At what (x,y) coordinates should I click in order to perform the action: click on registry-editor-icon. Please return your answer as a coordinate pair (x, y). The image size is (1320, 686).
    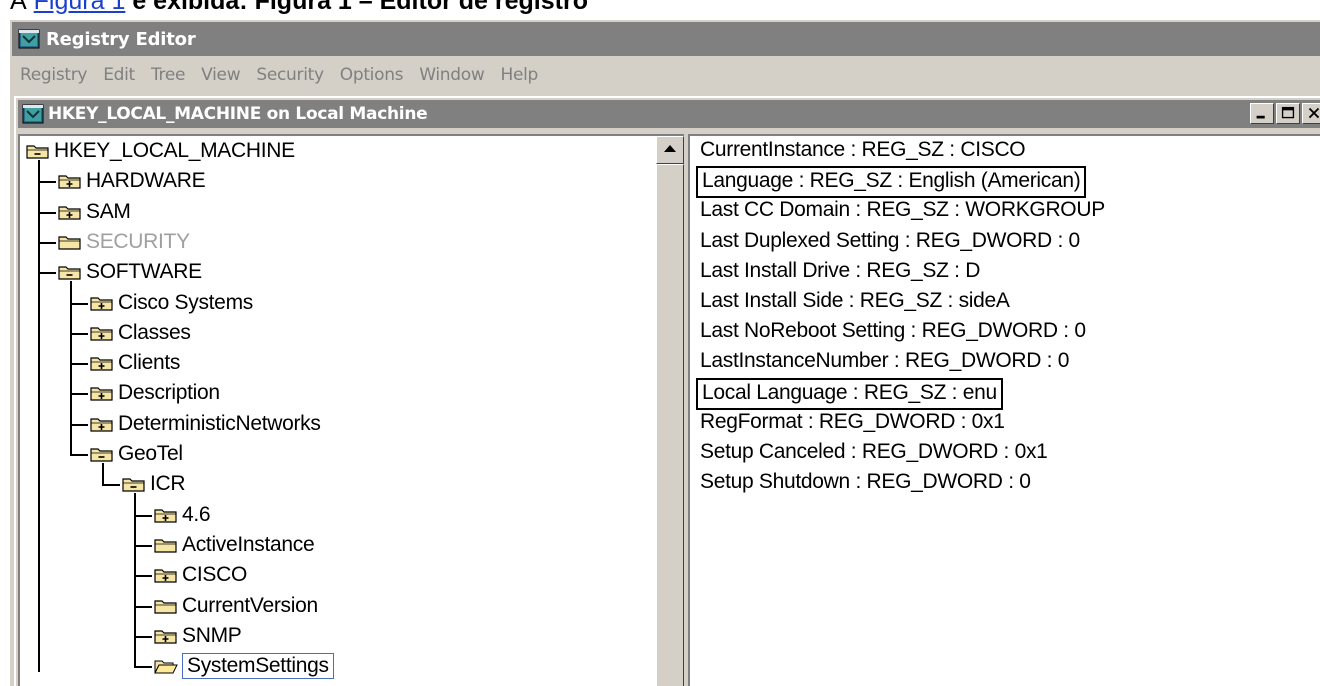
    Looking at the image, I should click on (29, 39).